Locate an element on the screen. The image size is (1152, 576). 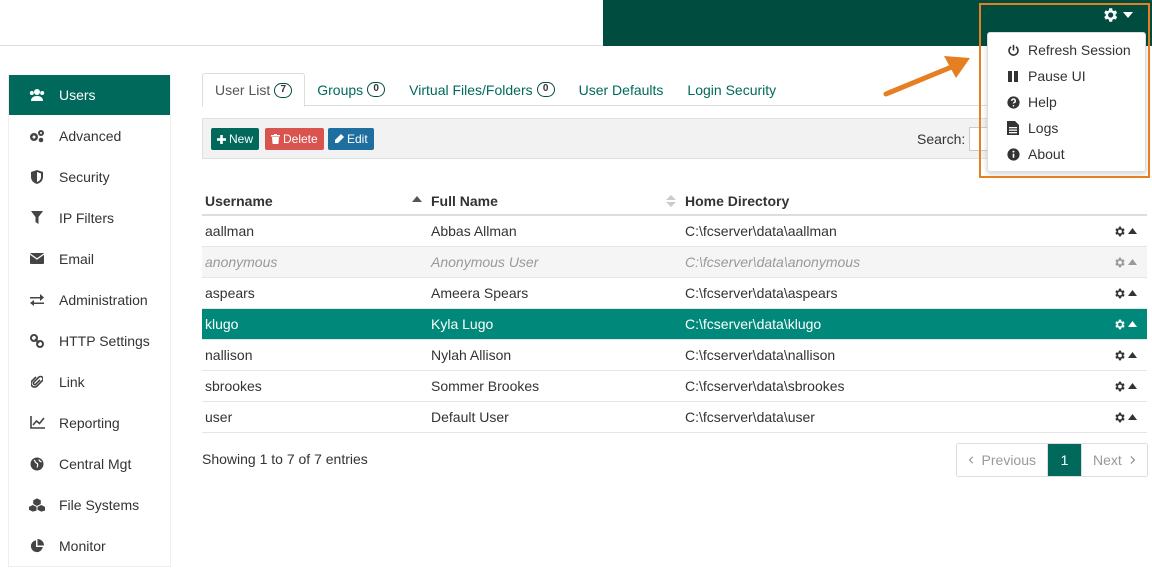
sidebar-item-label: Advanced is located at coordinates (90, 135).